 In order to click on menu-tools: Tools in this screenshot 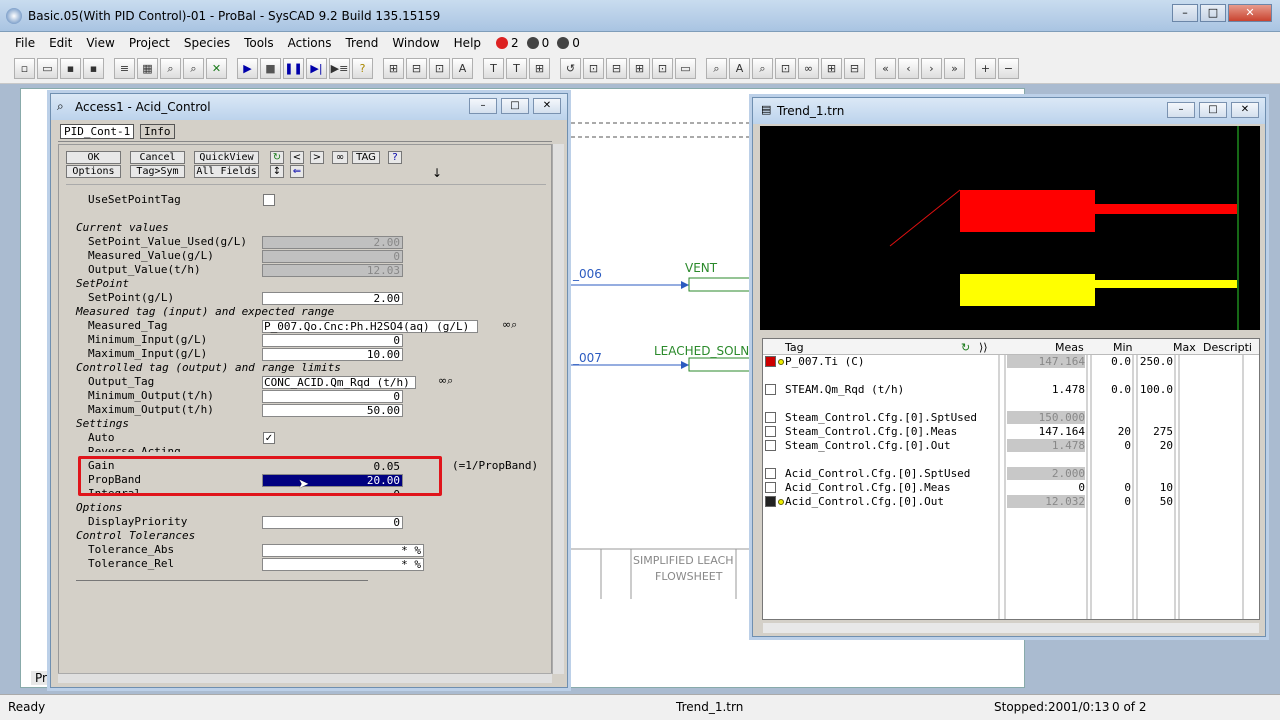, I will do `click(259, 43)`.